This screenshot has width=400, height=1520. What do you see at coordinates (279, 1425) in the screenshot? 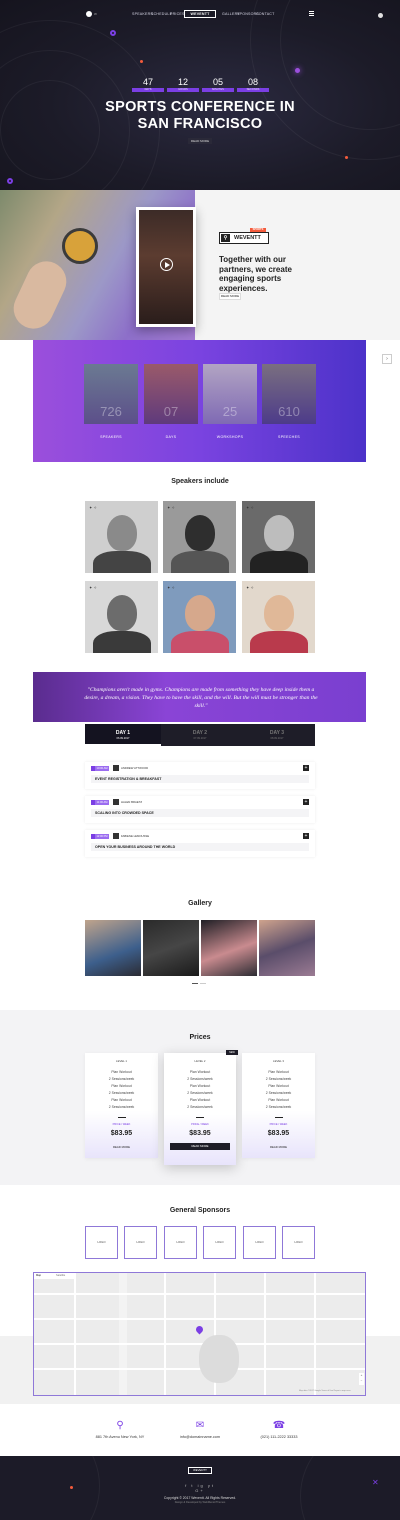
I see `phone-icon: ☎` at bounding box center [279, 1425].